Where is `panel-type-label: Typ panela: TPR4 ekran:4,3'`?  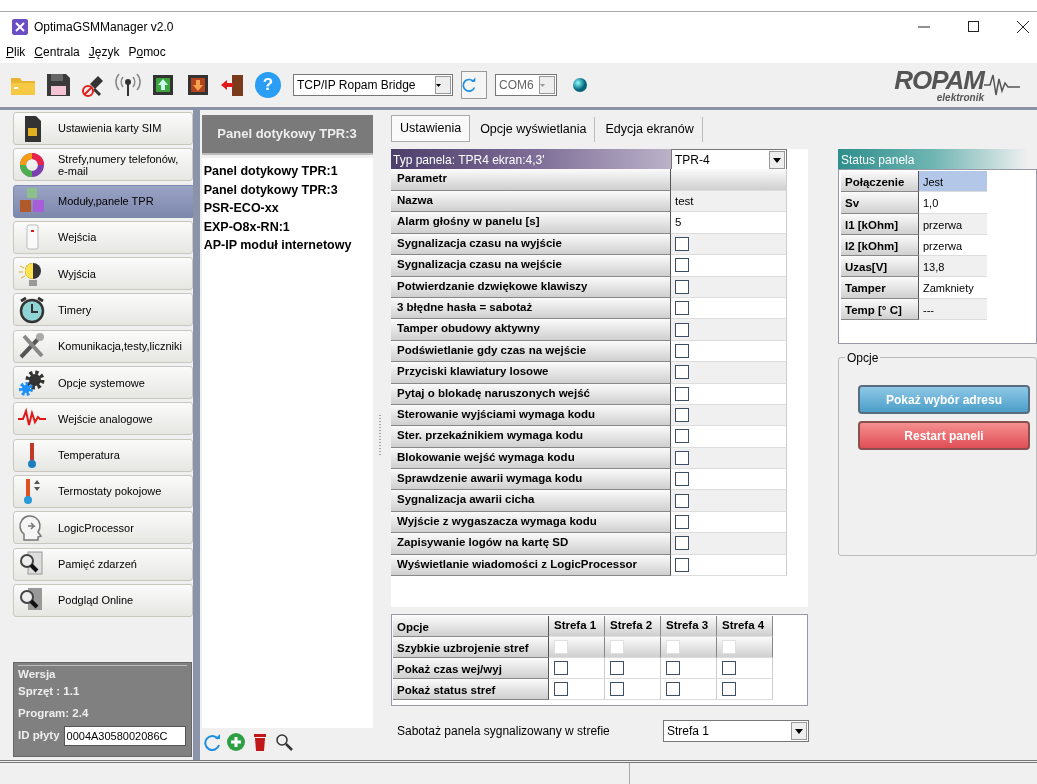
panel-type-label: Typ panela: TPR4 ekran:4,3' is located at coordinates (531, 159).